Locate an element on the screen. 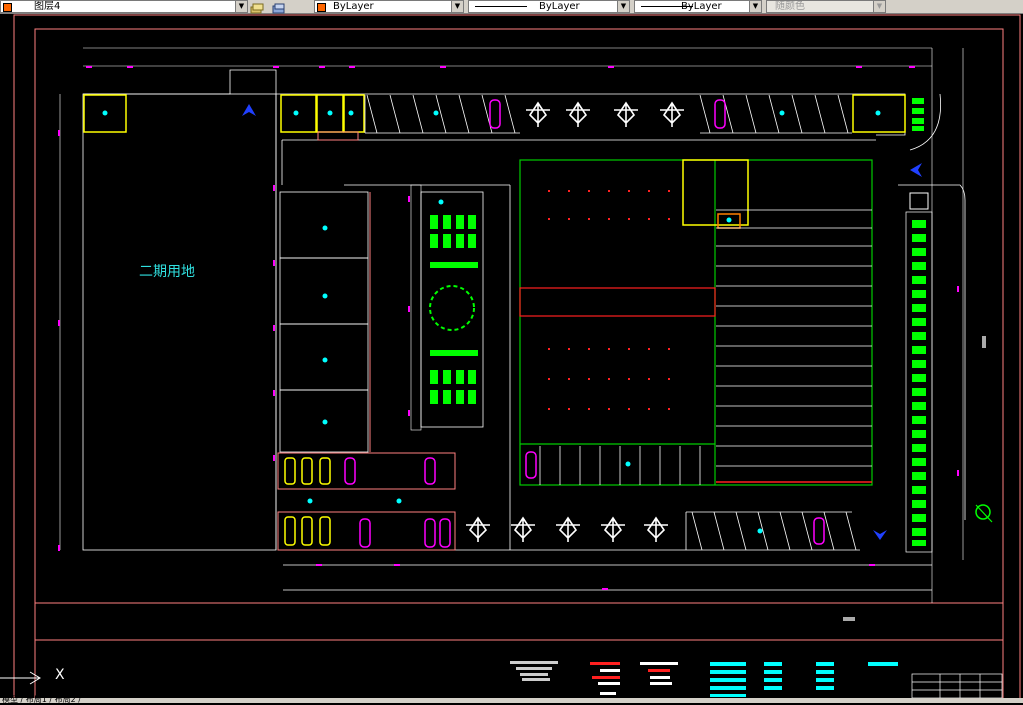 The height and width of the screenshot is (705, 1023). lineweight-dropdown-value: ByLayer is located at coordinates (701, 6).